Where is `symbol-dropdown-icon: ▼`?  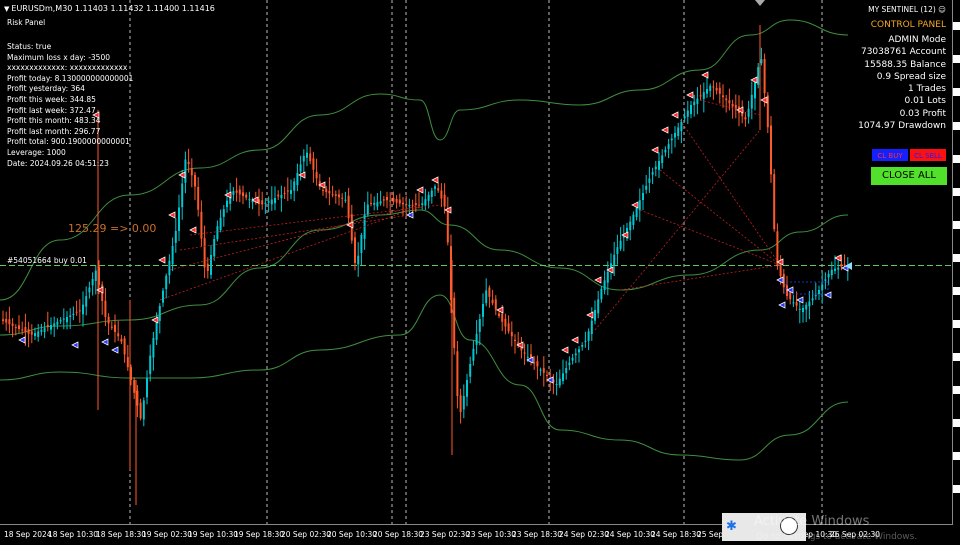
symbol-dropdown-icon: ▼ is located at coordinates (6, 9).